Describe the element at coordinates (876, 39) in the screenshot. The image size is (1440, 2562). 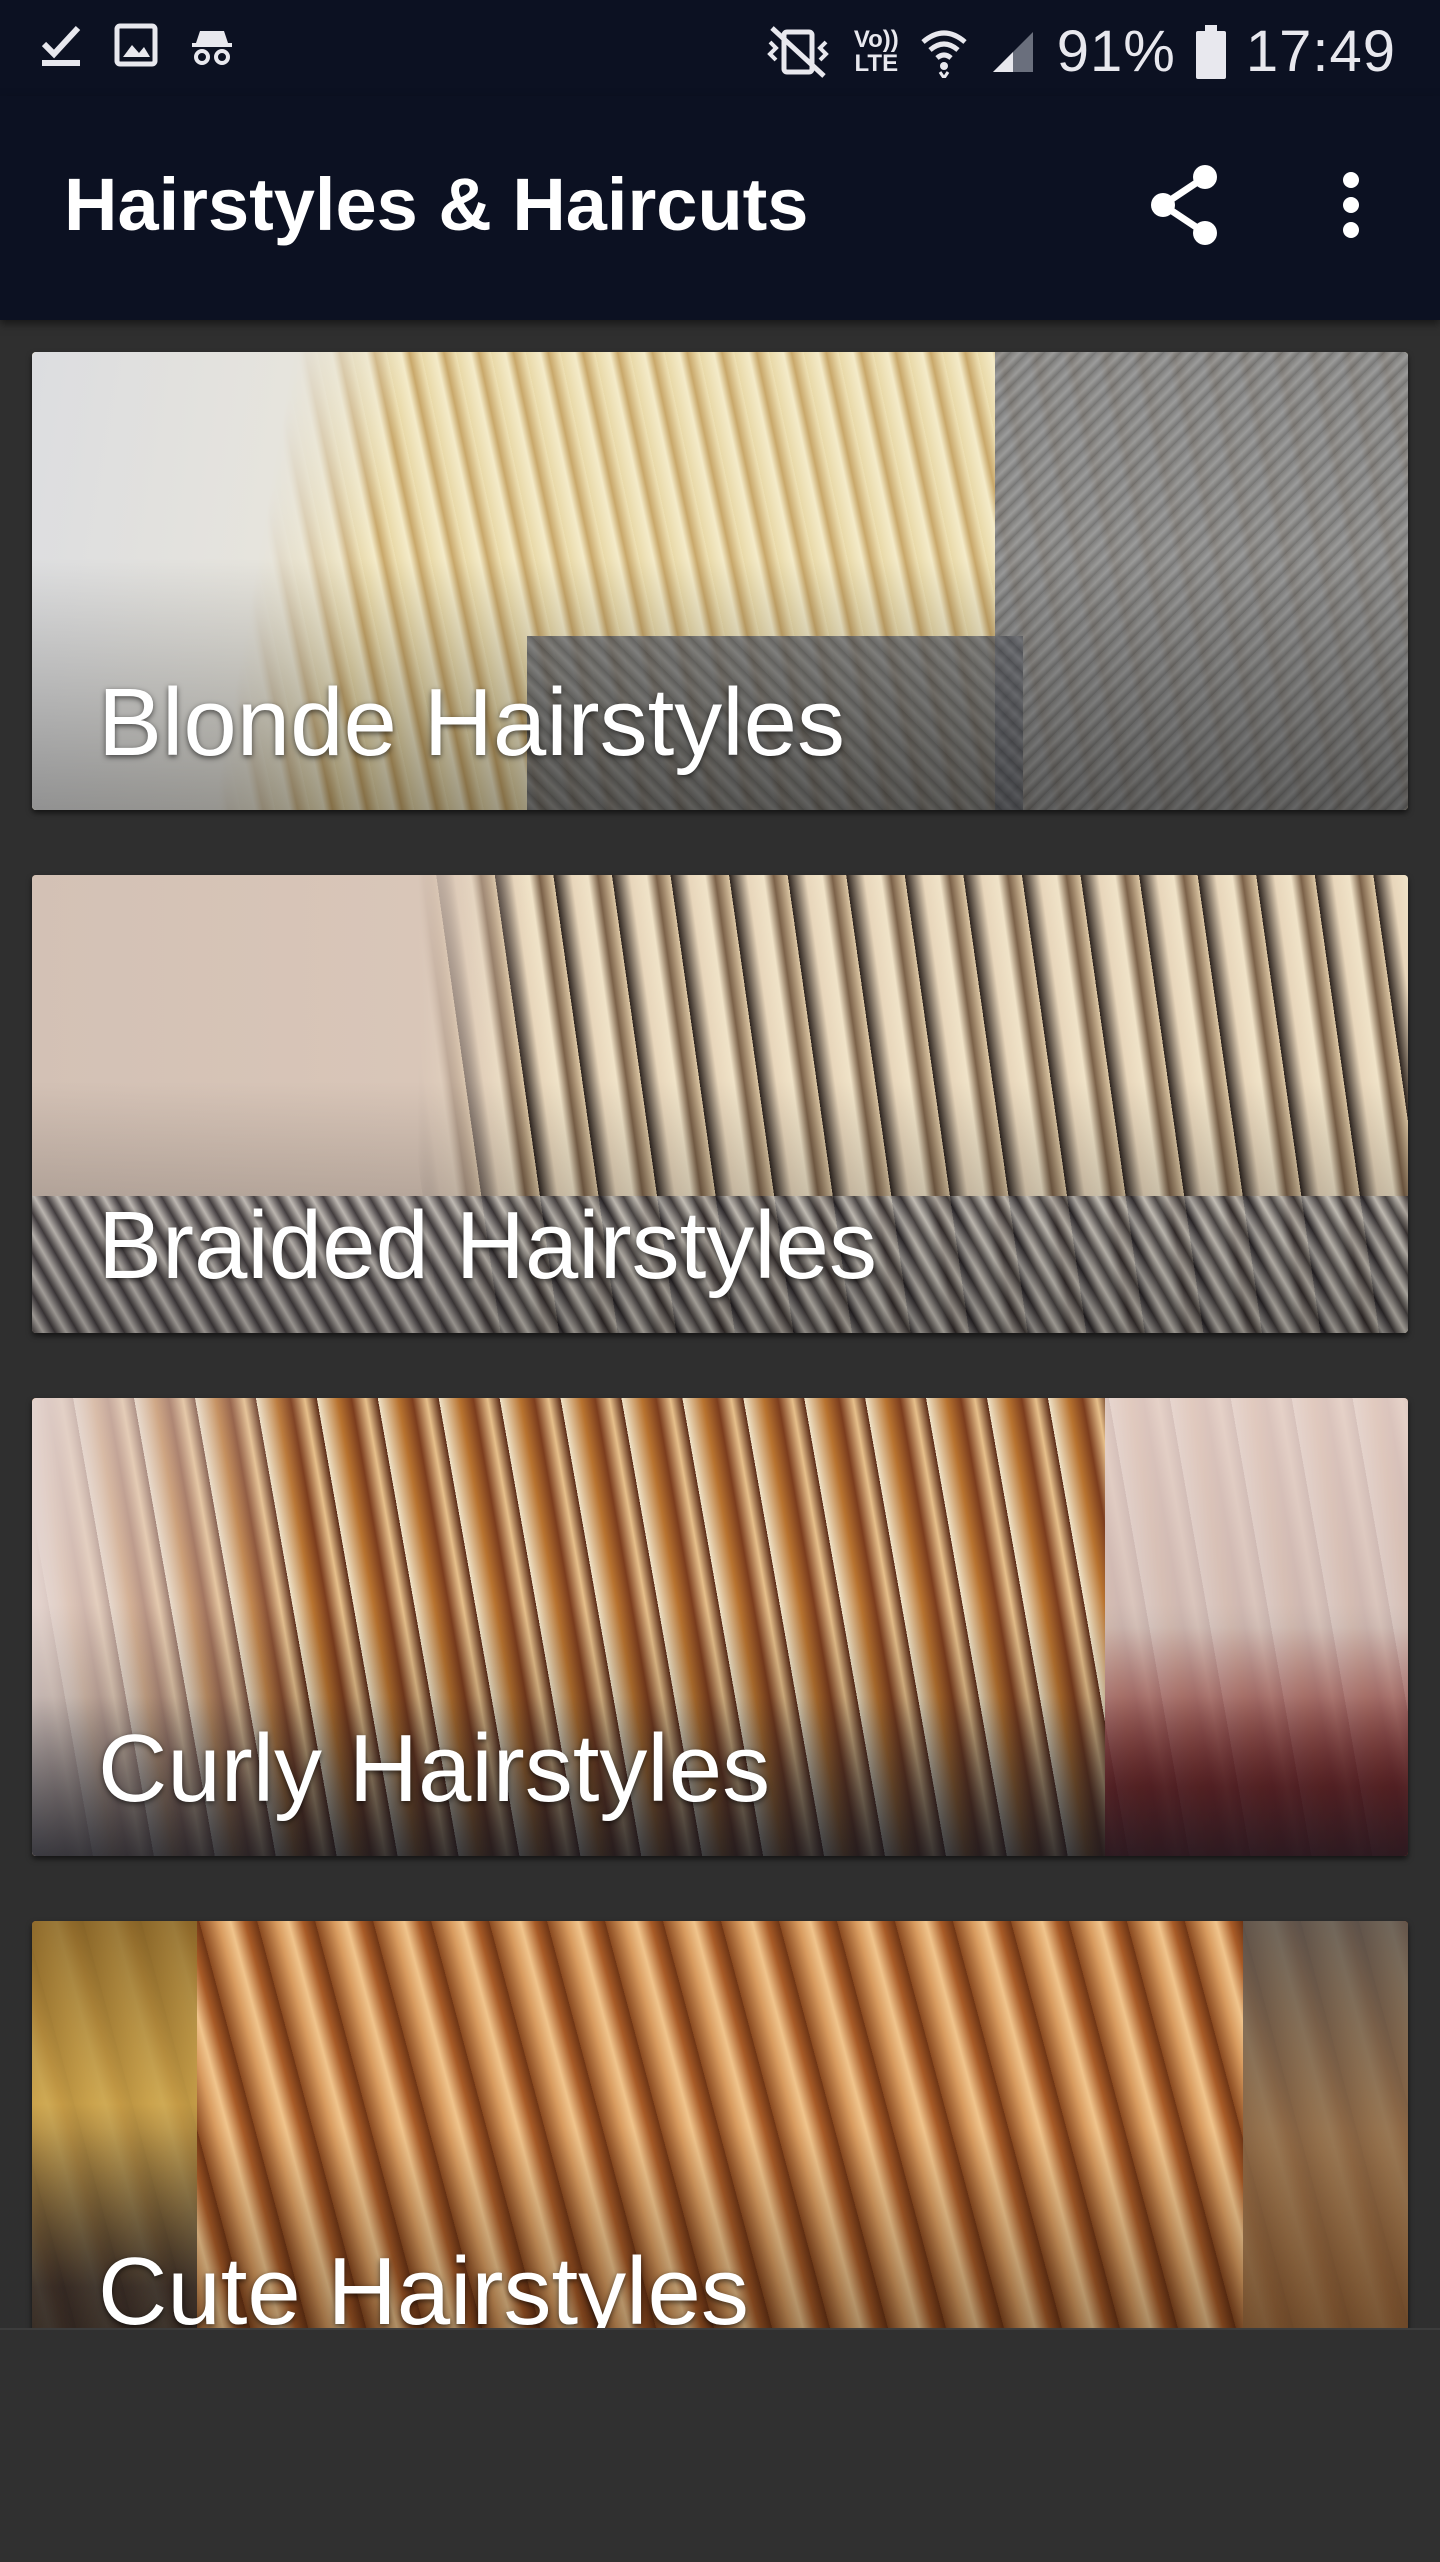
I see `volte-label-top: Vo))` at that location.